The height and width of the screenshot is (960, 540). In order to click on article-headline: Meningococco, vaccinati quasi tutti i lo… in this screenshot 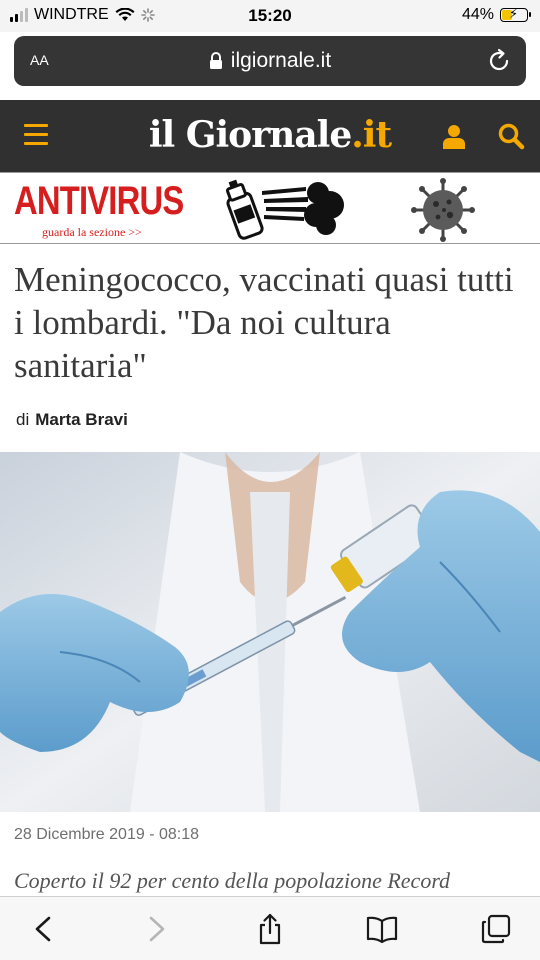, I will do `click(271, 322)`.